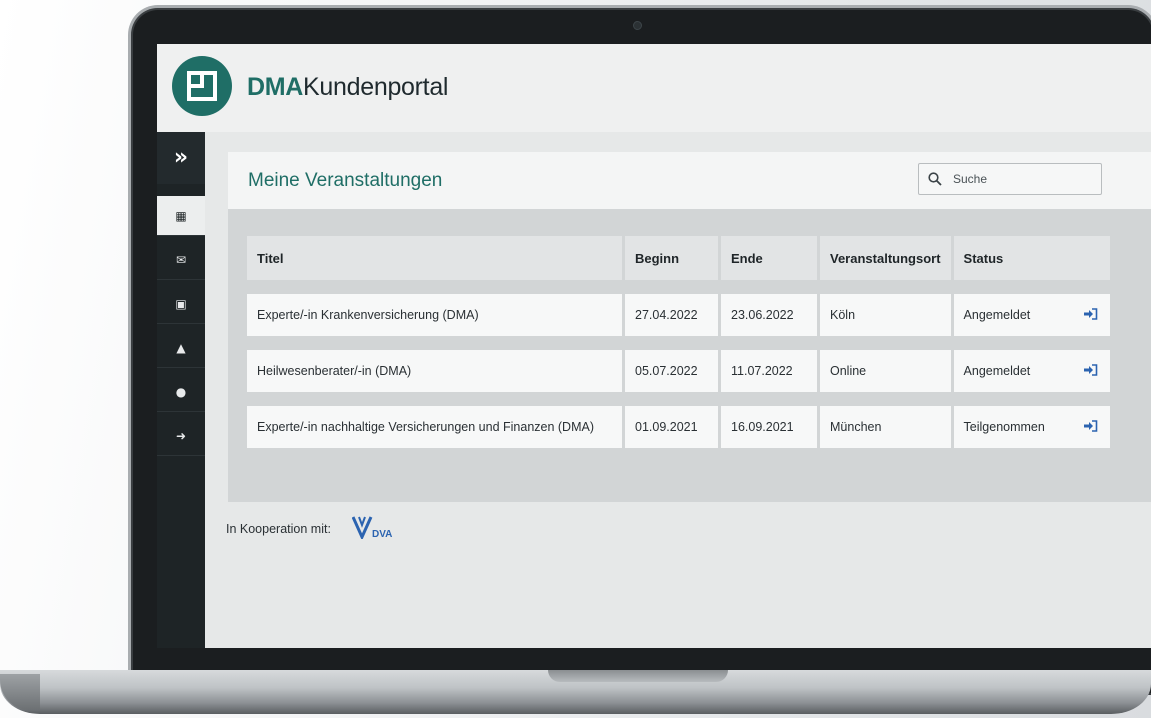 This screenshot has height=718, width=1151. I want to click on cell-location-text: Köln, so click(843, 315).